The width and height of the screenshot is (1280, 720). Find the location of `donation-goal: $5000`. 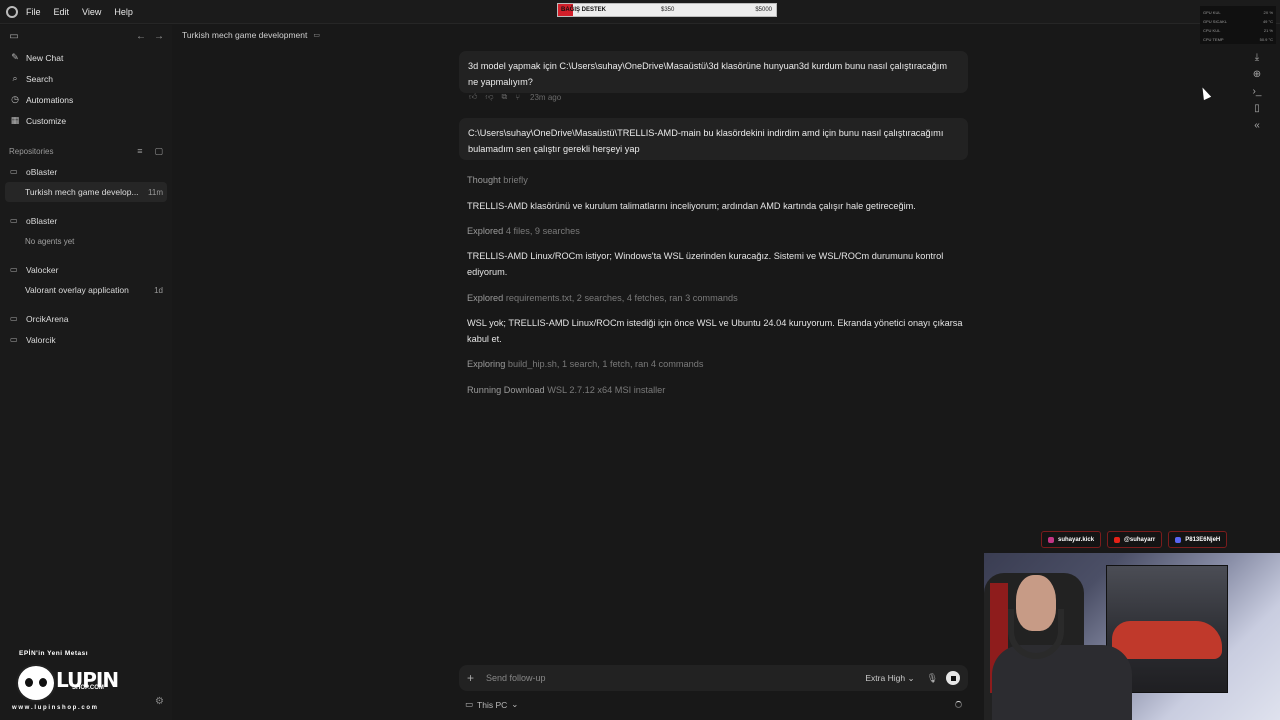

donation-goal: $5000 is located at coordinates (763, 10).